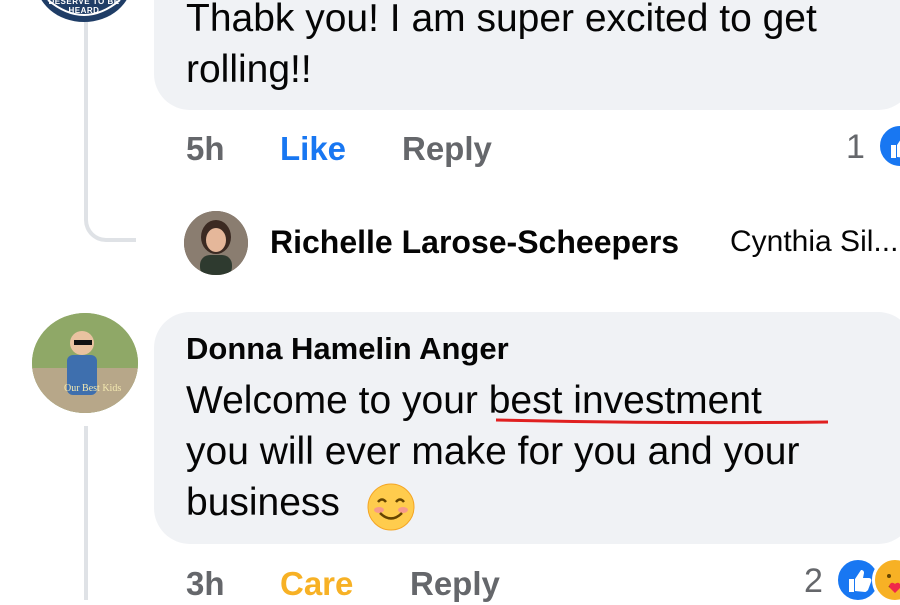  What do you see at coordinates (855, 147) in the screenshot?
I see `reaction-count: 1` at bounding box center [855, 147].